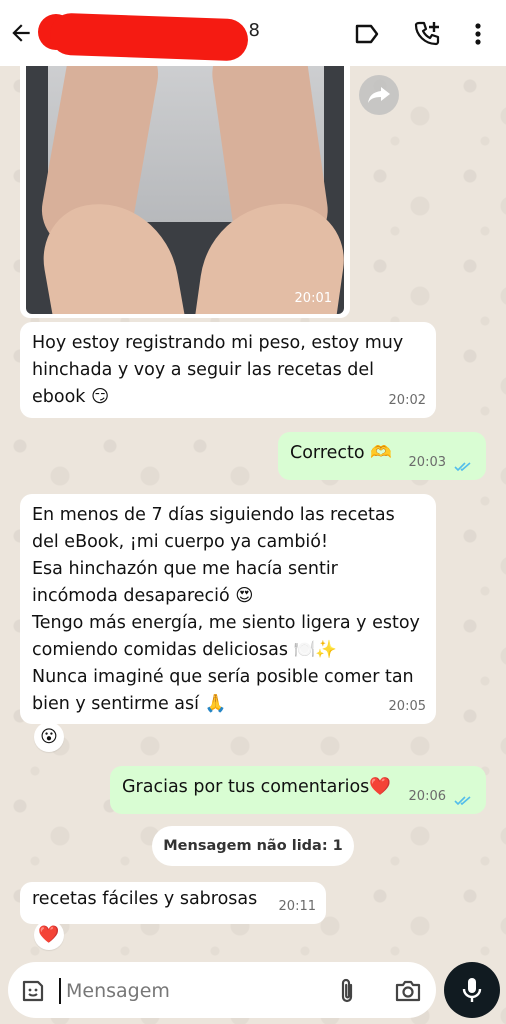  I want to click on chat-header: 8, so click(253, 33).